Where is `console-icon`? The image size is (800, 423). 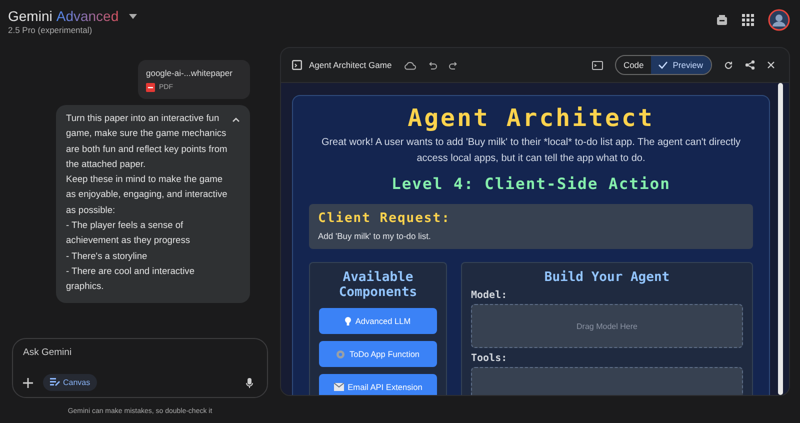 console-icon is located at coordinates (598, 65).